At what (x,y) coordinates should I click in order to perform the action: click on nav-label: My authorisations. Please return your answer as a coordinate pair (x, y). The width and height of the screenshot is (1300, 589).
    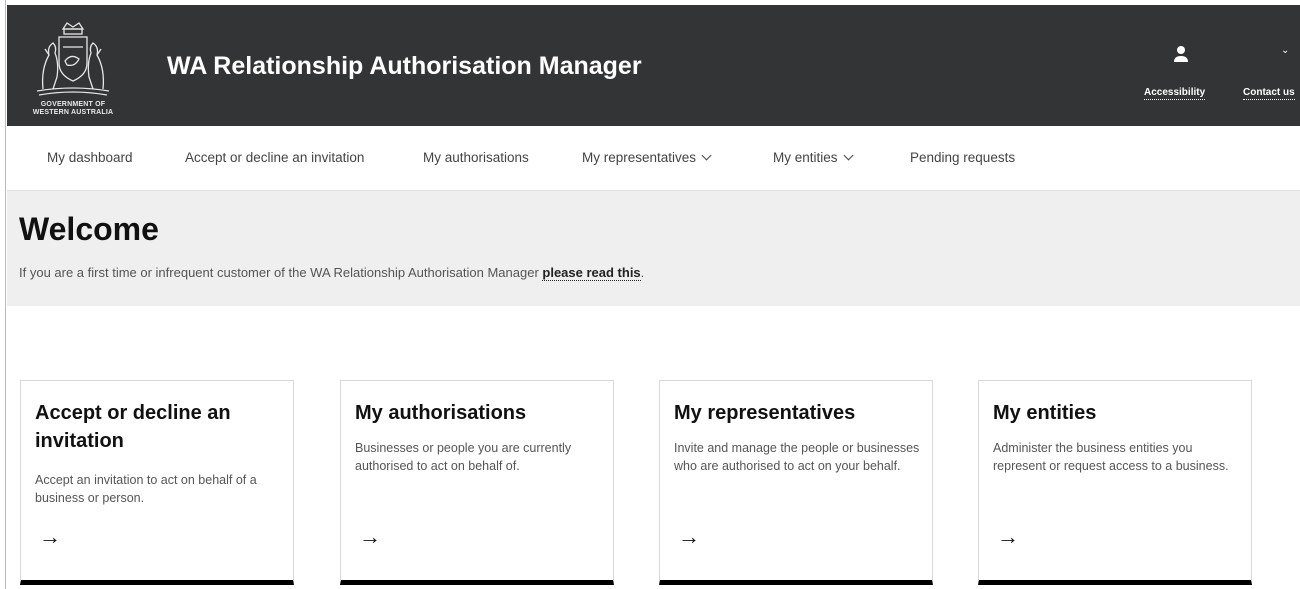
    Looking at the image, I should click on (476, 157).